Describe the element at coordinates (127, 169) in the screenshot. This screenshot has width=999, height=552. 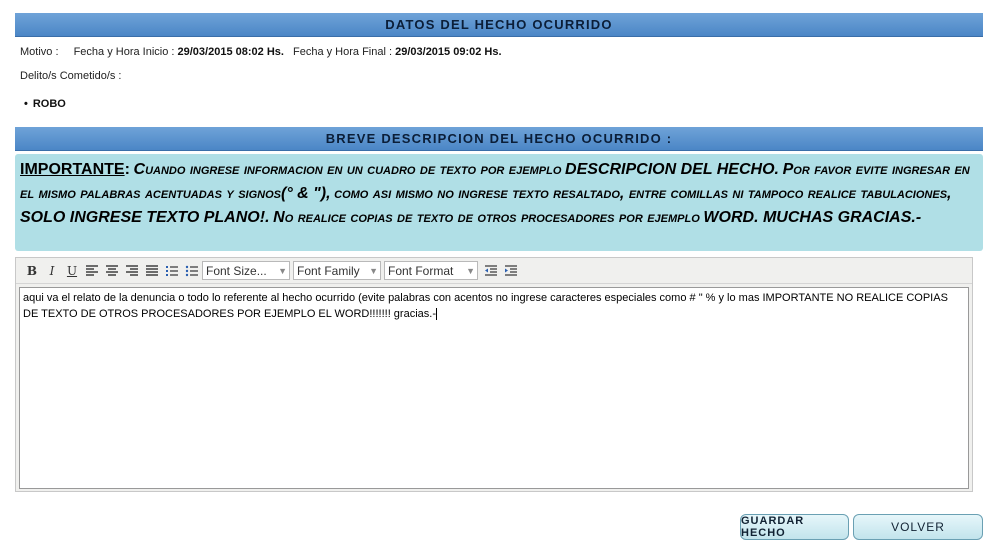
I see `important-colon: :` at that location.